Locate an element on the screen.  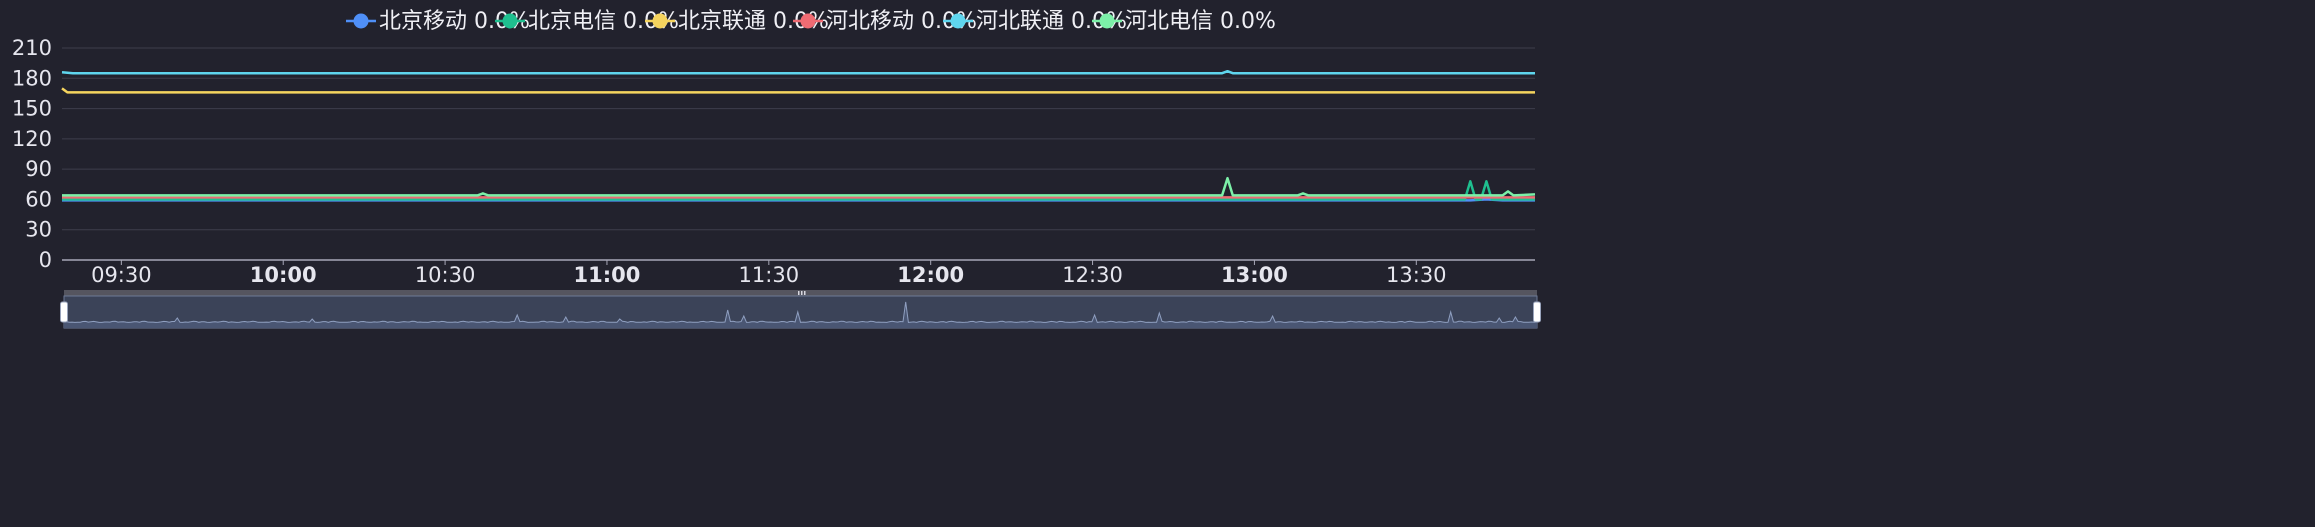
y-tick-label: 30 is located at coordinates (38, 230).